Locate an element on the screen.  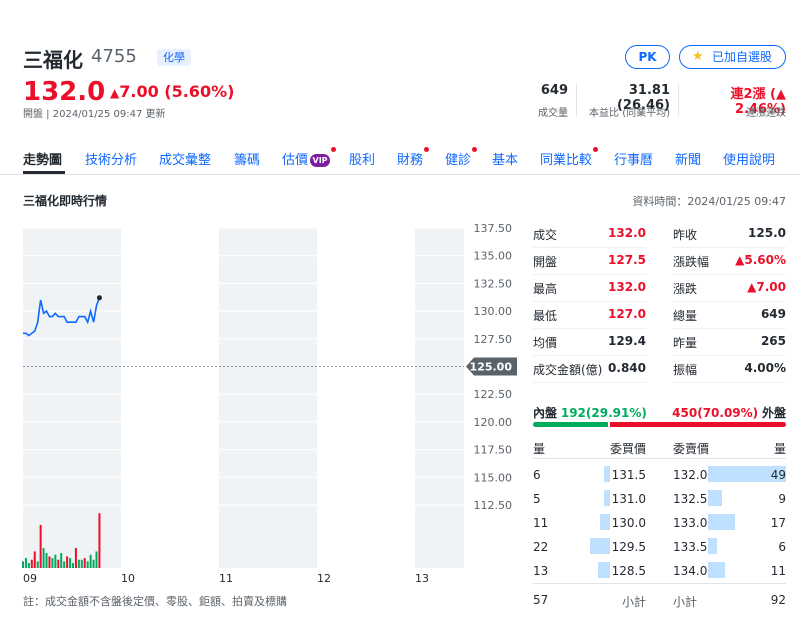
ask-total: 92 is located at coordinates (778, 600).